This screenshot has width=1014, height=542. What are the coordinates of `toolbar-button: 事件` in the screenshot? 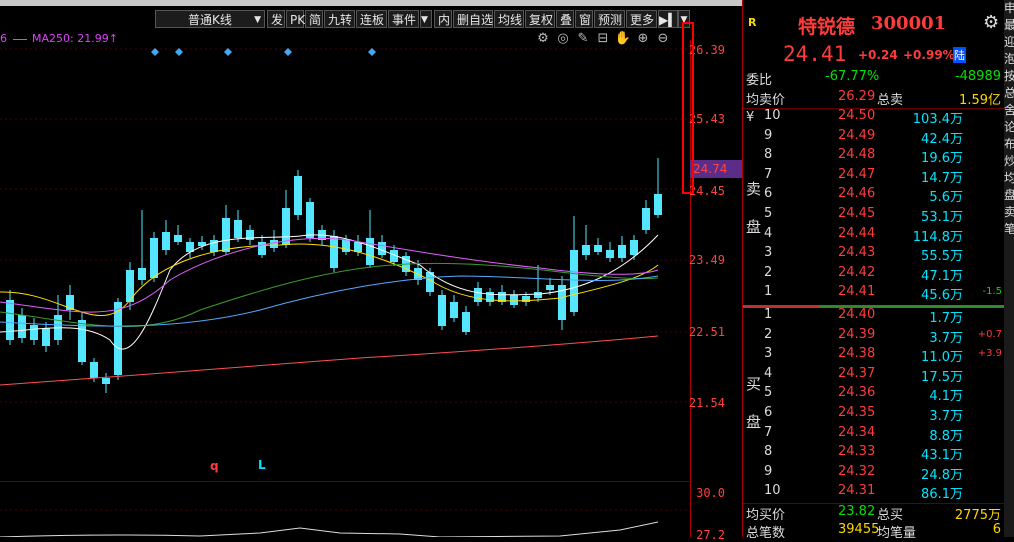 It's located at (403, 19).